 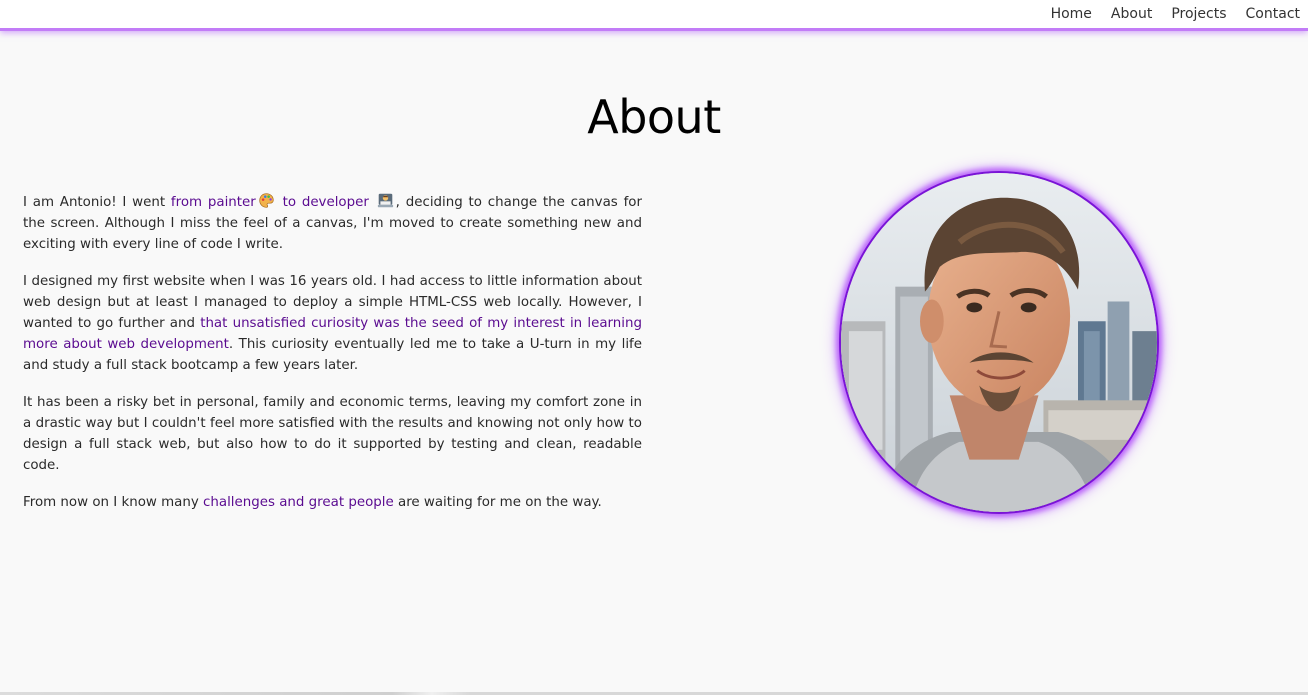 I want to click on bio-text: From now on I know many, so click(x=113, y=502).